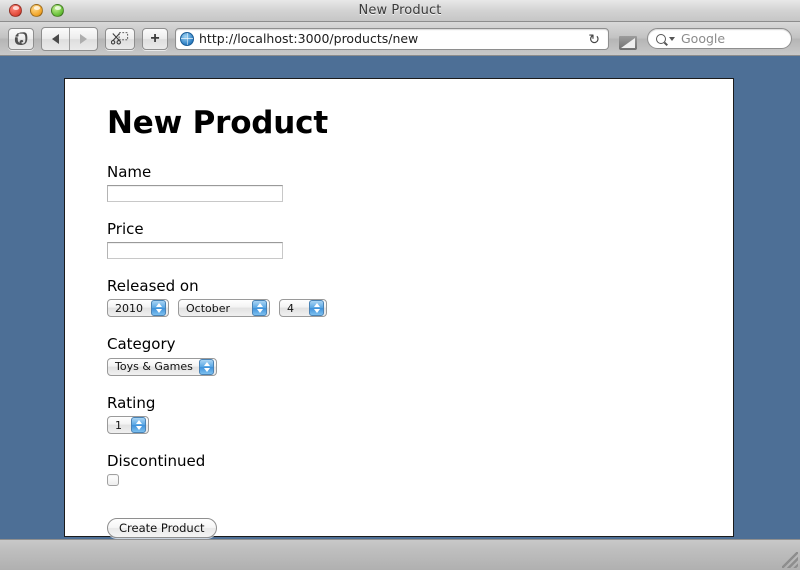 The width and height of the screenshot is (800, 570). I want to click on minimize-button, so click(36, 10).